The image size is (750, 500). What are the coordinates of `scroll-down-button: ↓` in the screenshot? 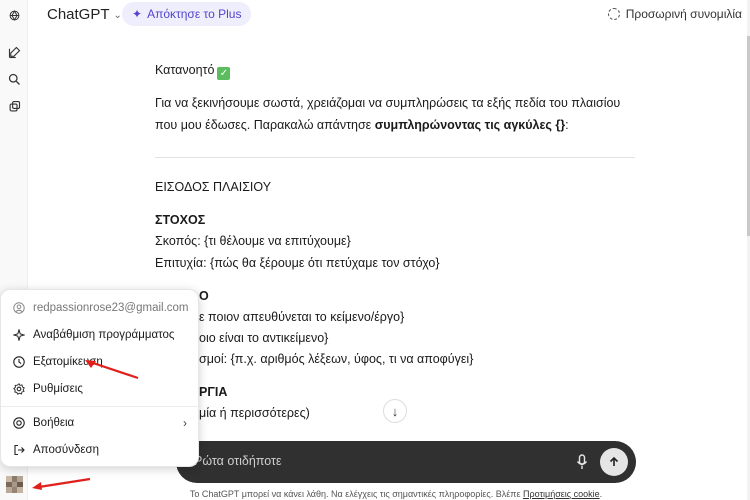 It's located at (395, 411).